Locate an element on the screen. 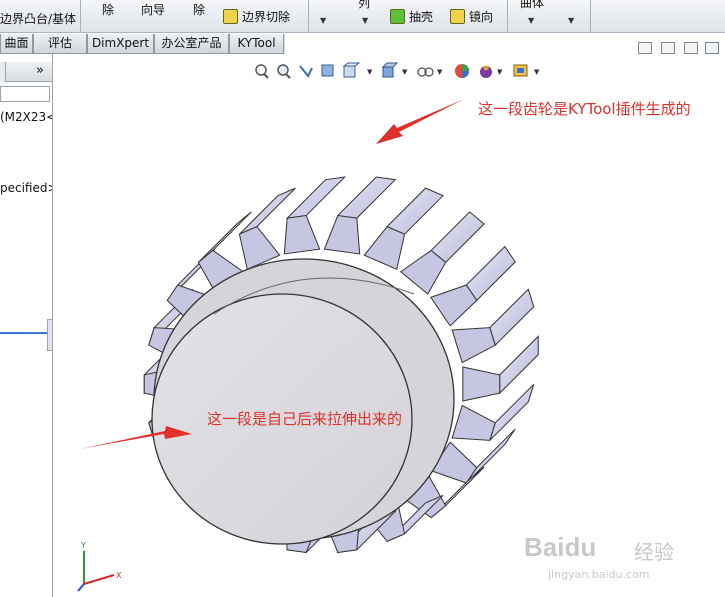  annotation-extruded-part: 这一段是自己后来拉伸出来的 is located at coordinates (305, 419).